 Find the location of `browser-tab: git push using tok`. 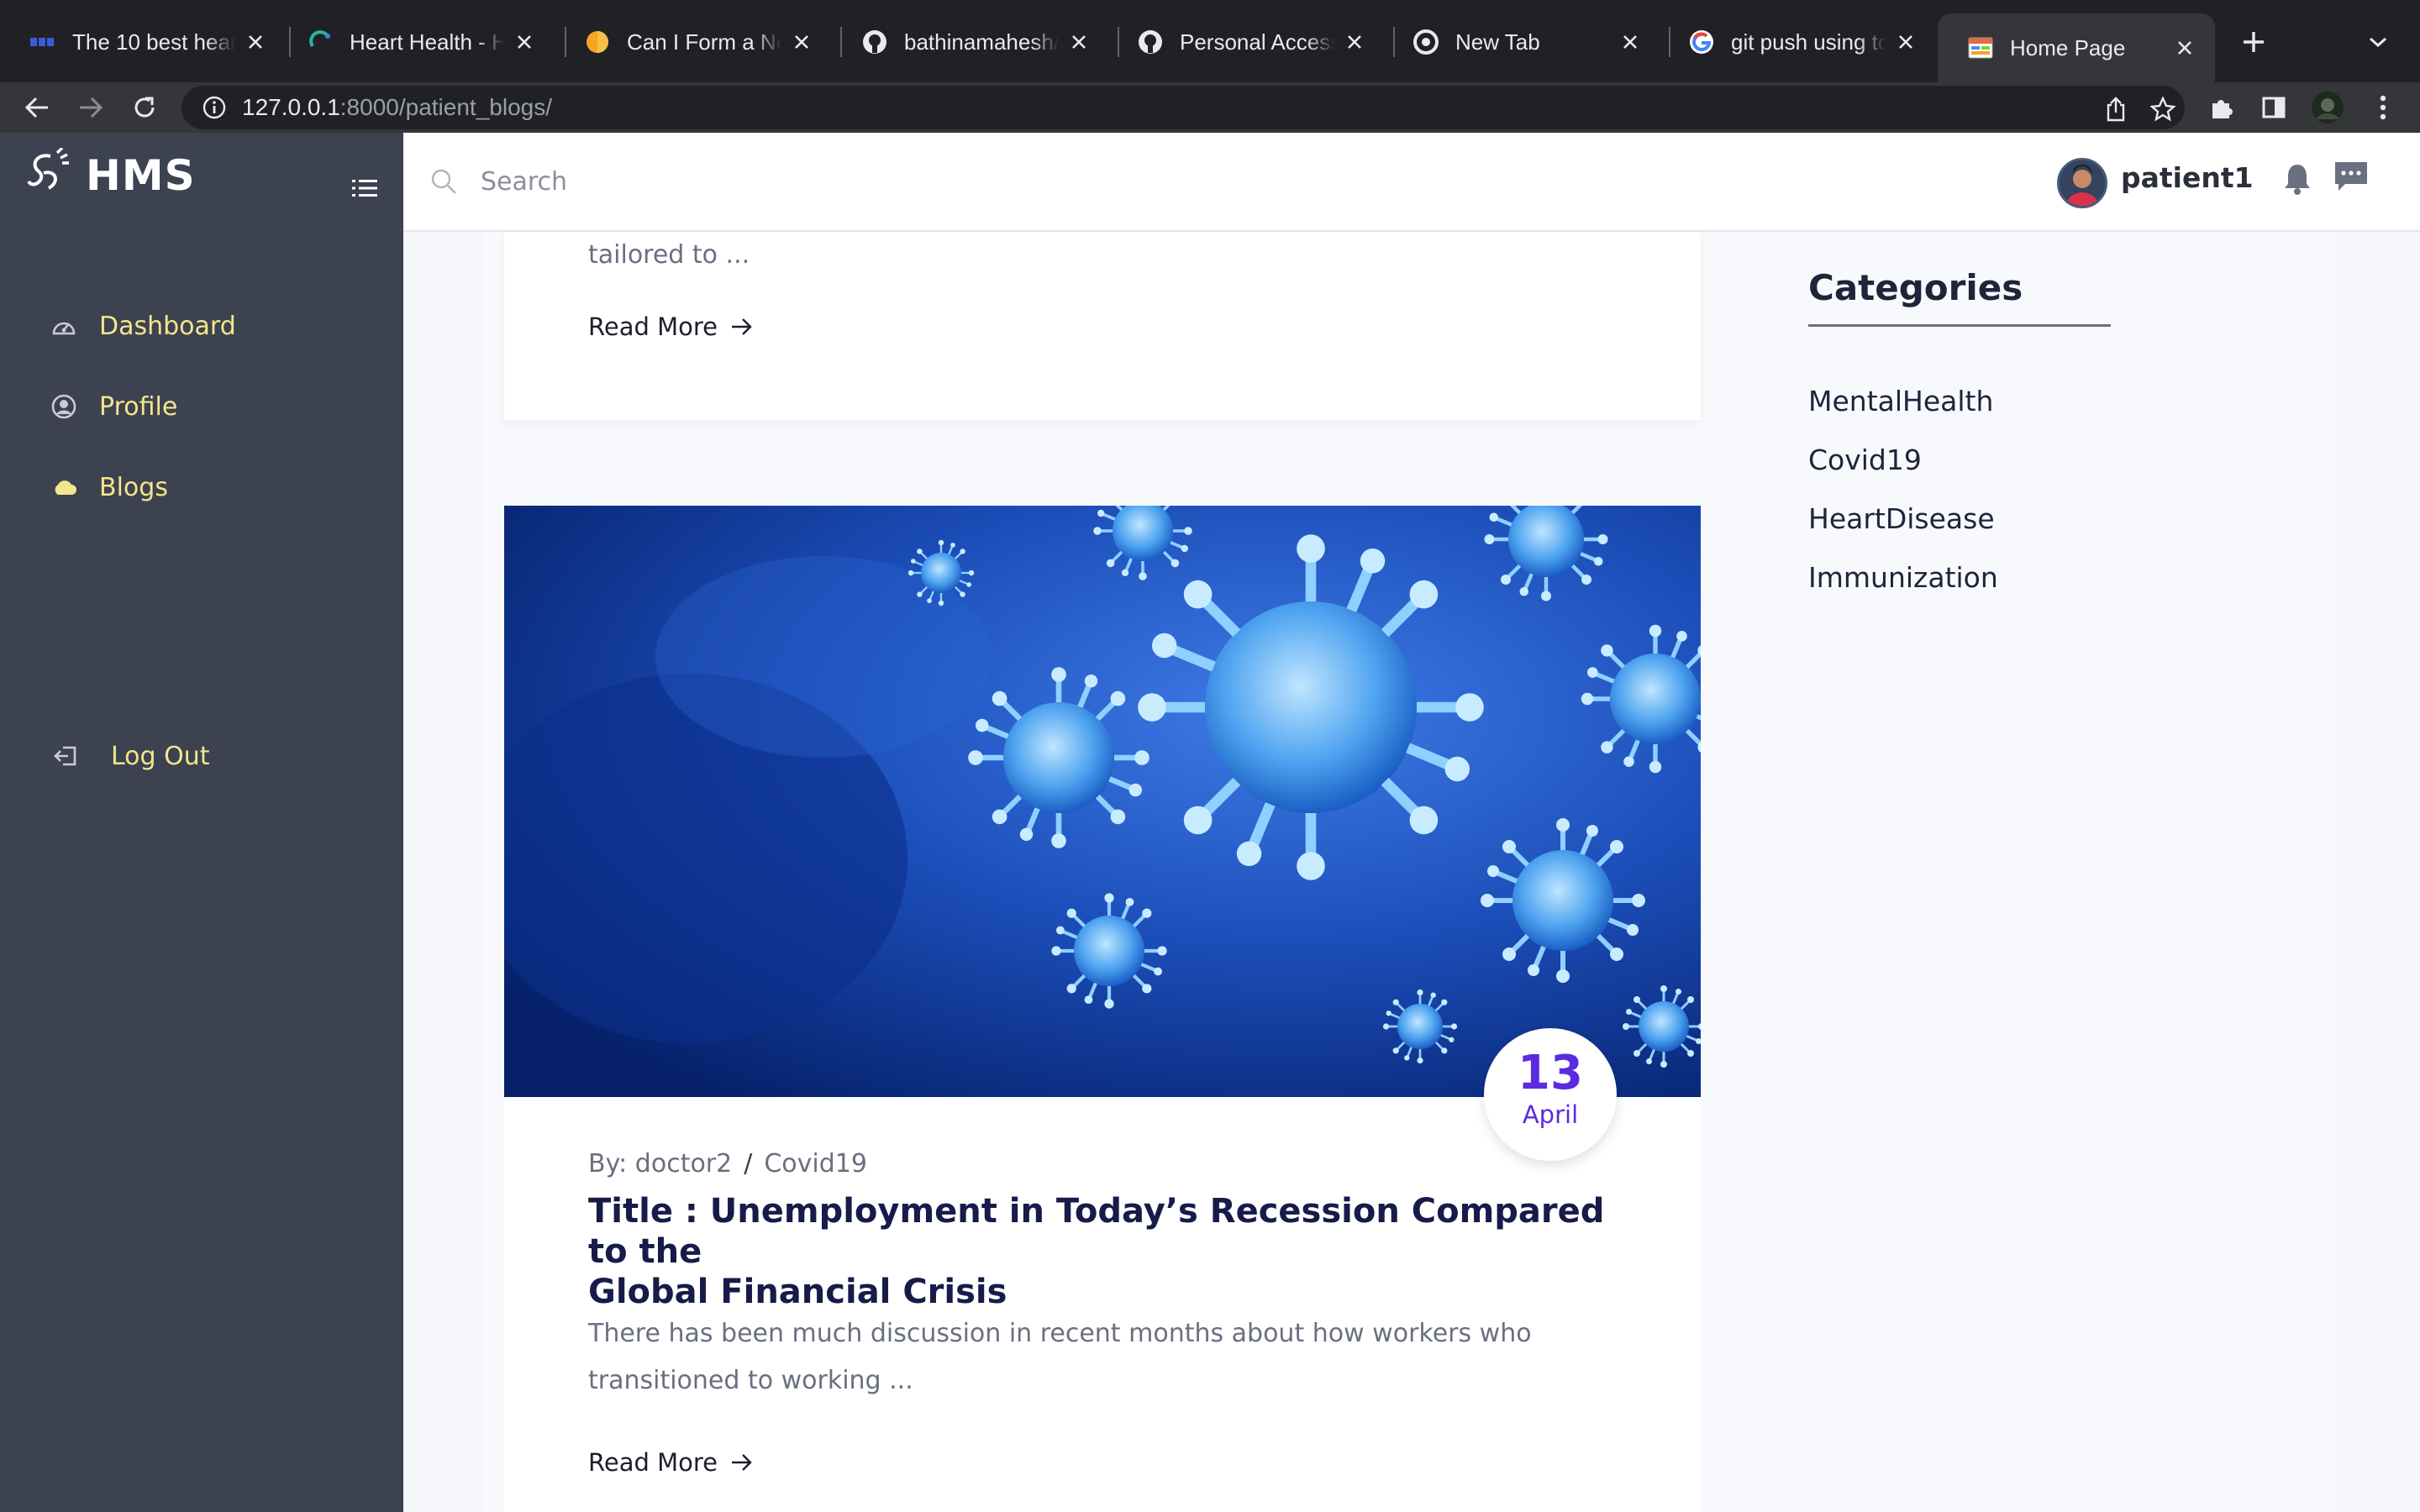

browser-tab: git push using tok is located at coordinates (1798, 42).